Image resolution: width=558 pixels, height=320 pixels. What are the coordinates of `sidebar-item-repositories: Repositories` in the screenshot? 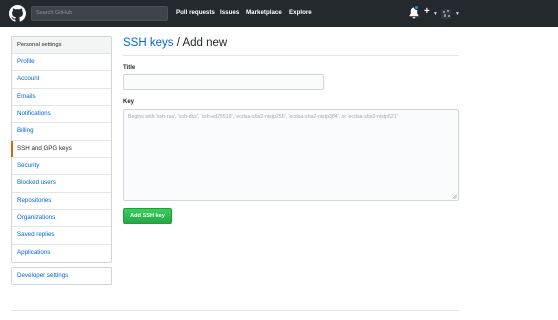 It's located at (61, 202).